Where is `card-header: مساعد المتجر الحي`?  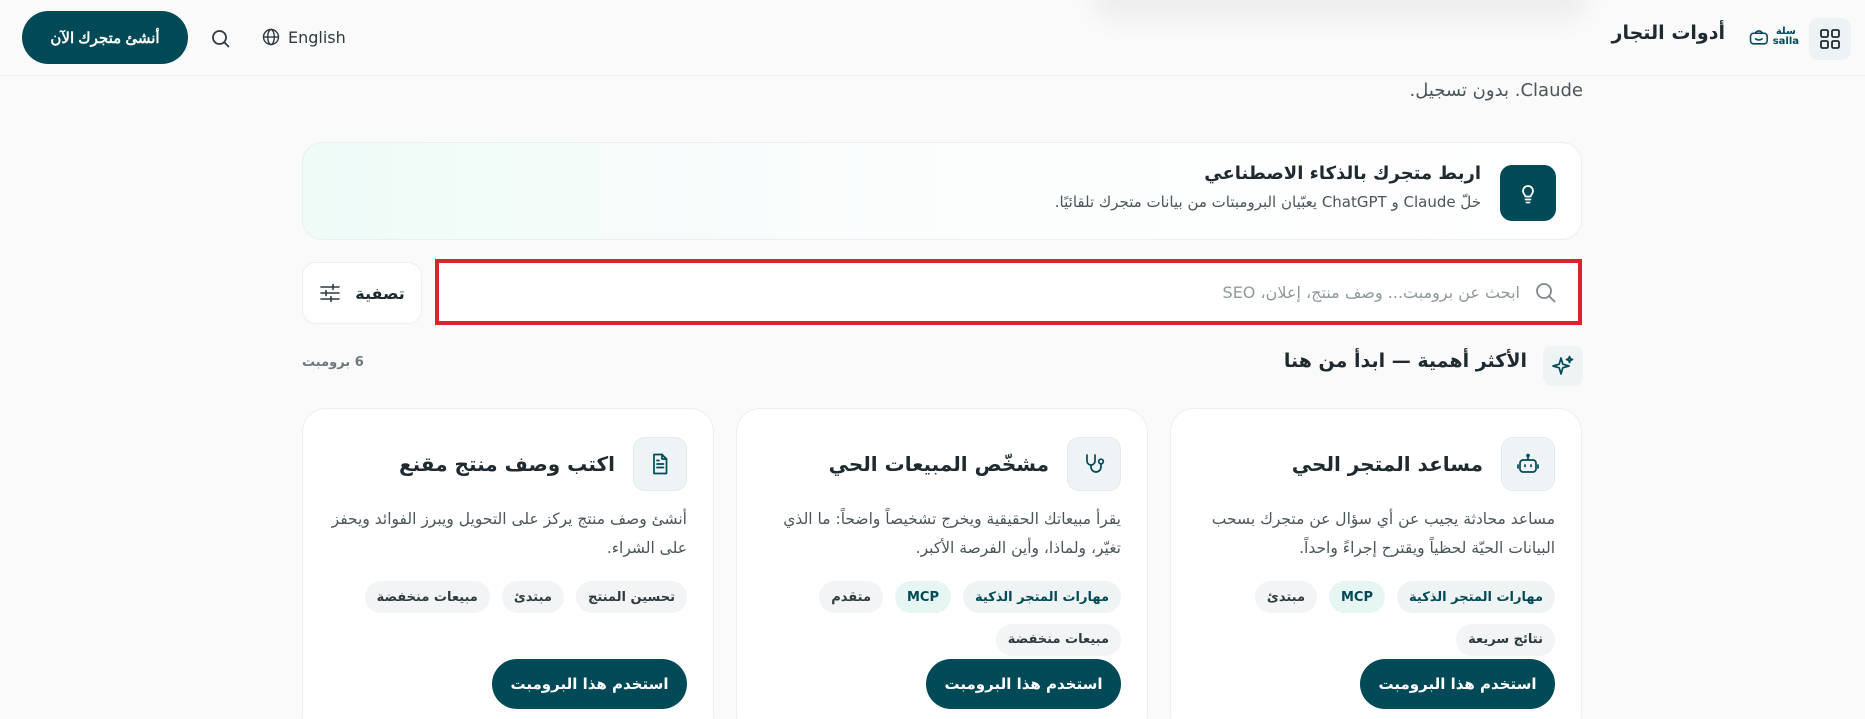 card-header: مساعد المتجر الحي is located at coordinates (1376, 464).